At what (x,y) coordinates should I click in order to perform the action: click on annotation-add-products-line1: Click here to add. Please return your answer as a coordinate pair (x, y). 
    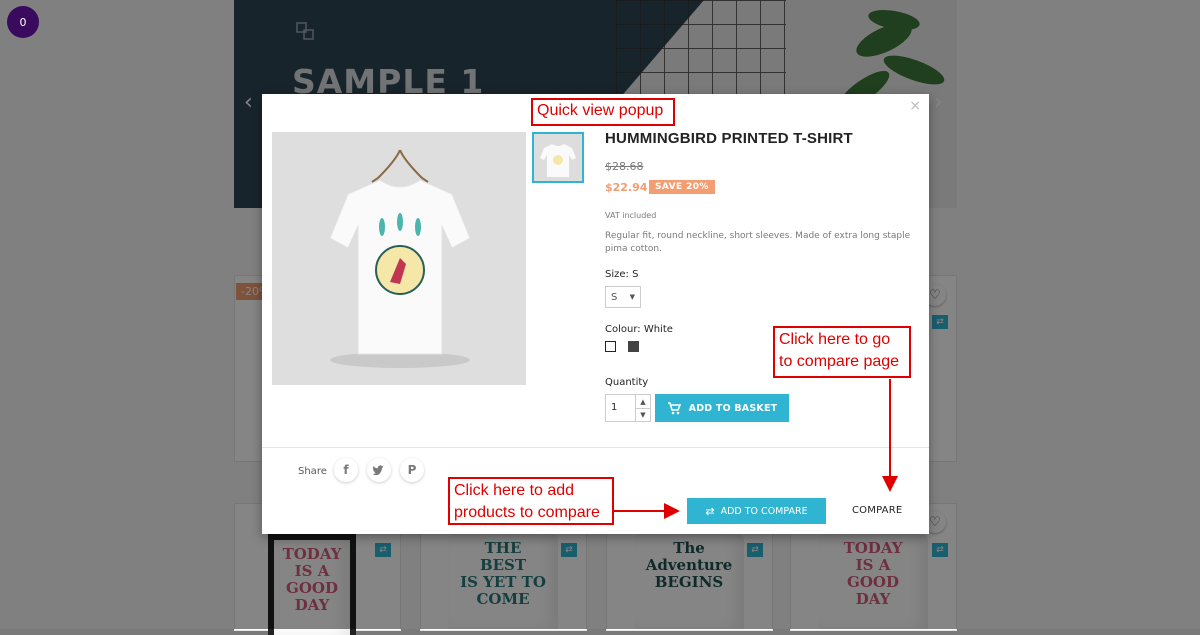
    Looking at the image, I should click on (514, 490).